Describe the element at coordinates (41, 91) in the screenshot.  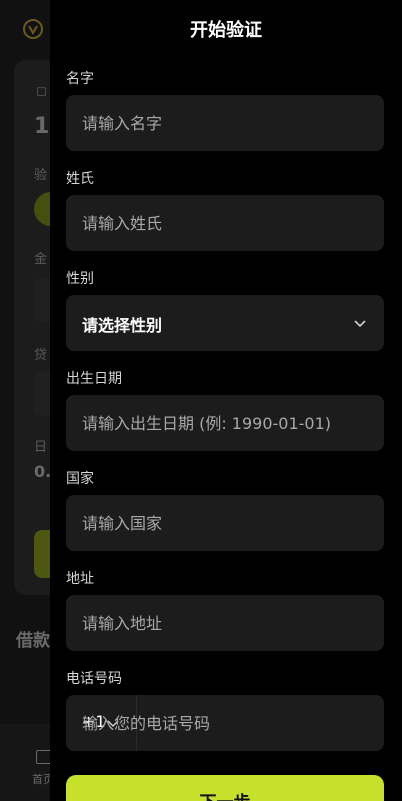
I see `bg-lock-icon: ◻` at that location.